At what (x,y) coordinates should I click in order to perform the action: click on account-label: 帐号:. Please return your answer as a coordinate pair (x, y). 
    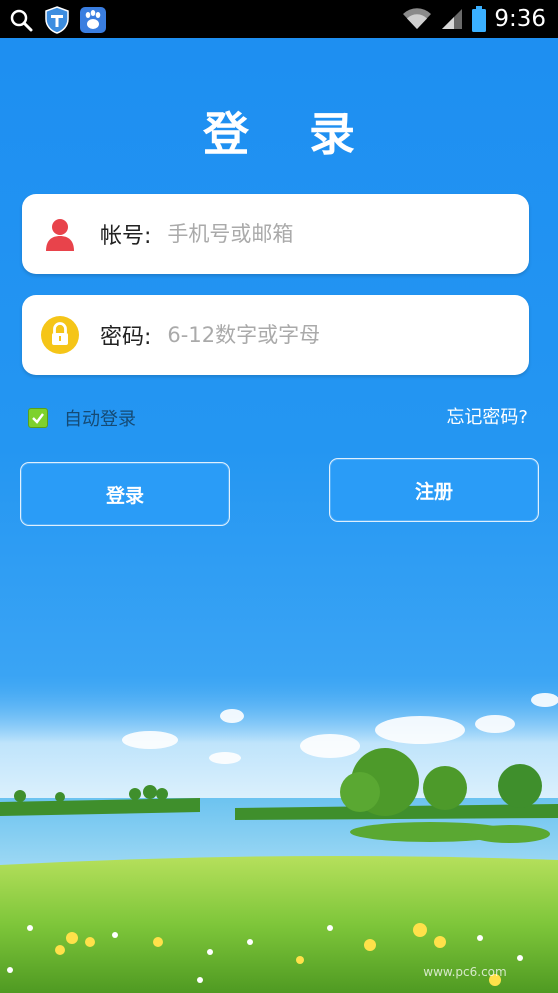
    Looking at the image, I should click on (126, 236).